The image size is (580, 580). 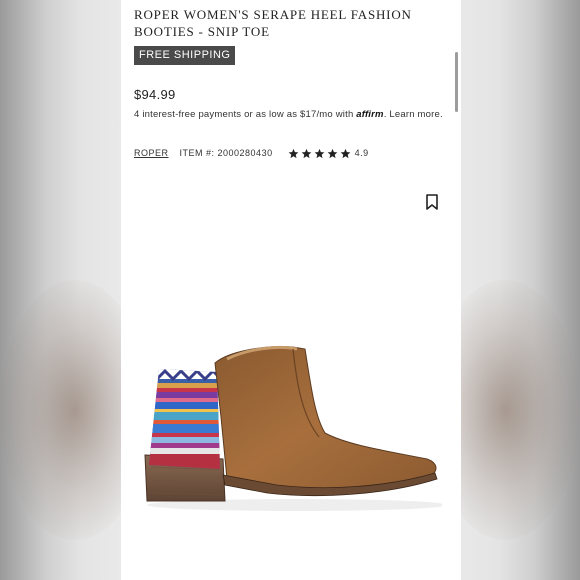 I want to click on free-shipping-badge: FREE SHIPPING, so click(x=185, y=55).